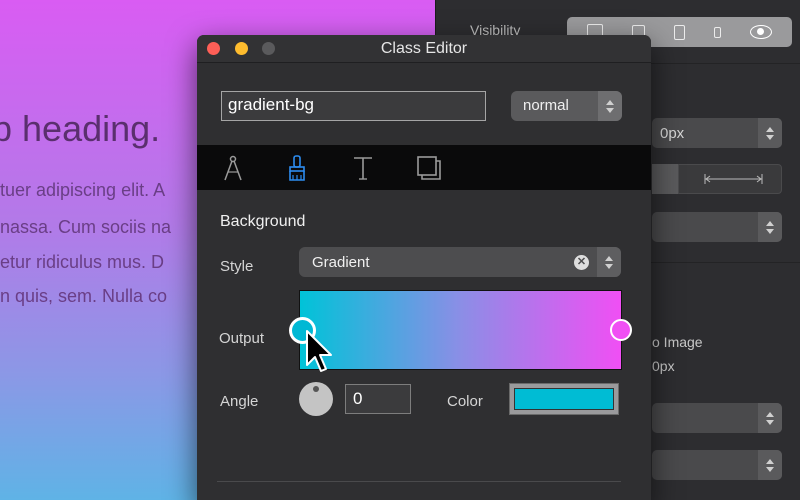  I want to click on state-stepper, so click(610, 106).